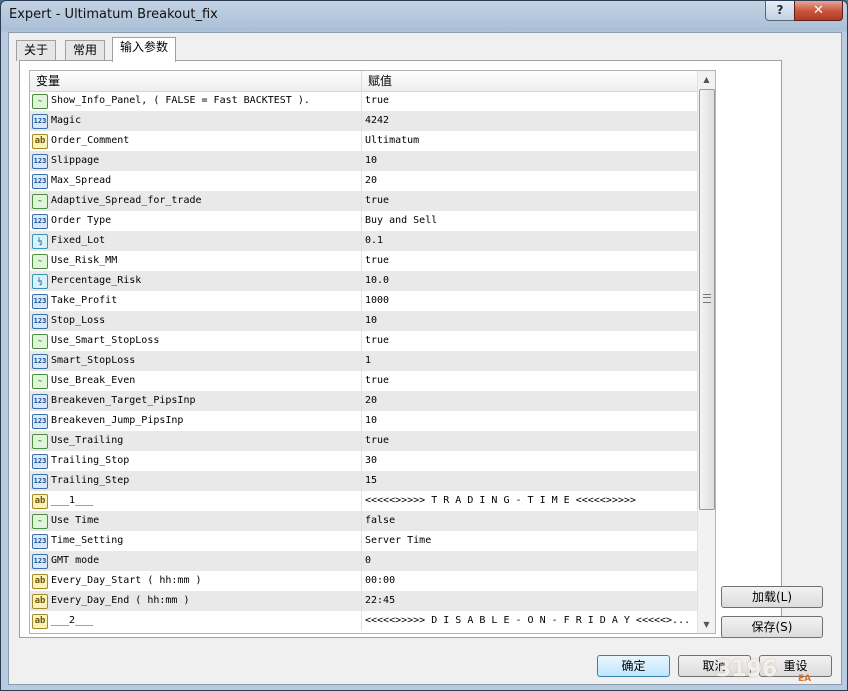  Describe the element at coordinates (363, 361) in the screenshot. I see `table-row: 123 Smart_StopLoss 1` at that location.